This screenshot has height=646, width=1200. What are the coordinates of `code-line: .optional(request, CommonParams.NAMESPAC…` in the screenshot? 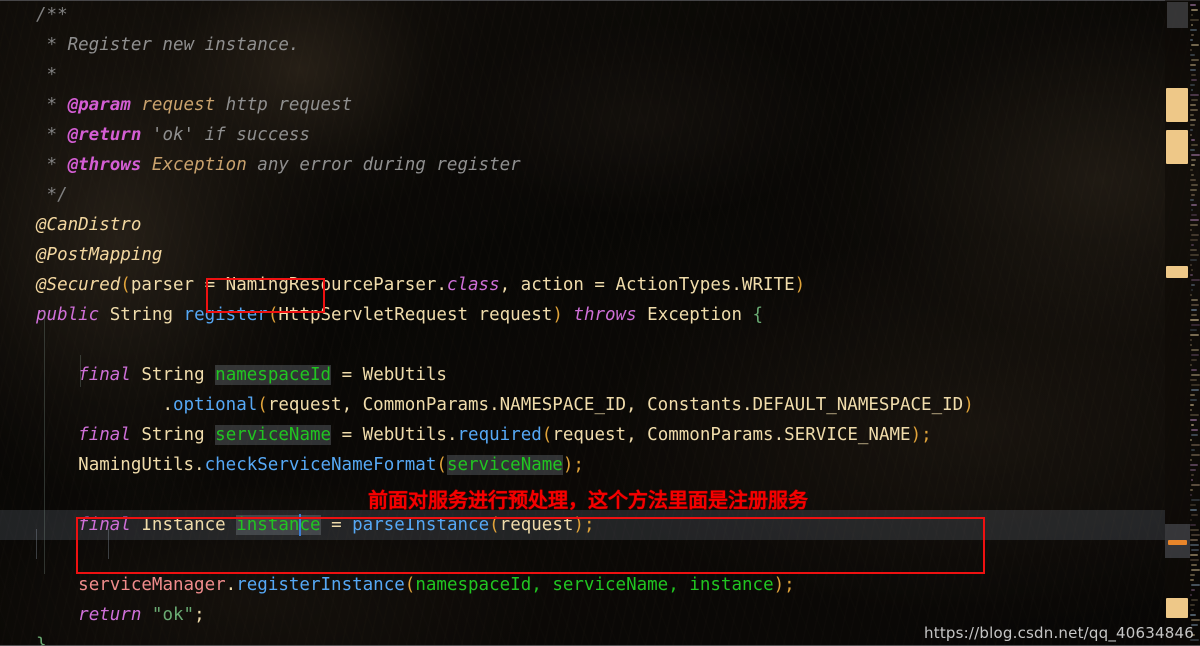 It's located at (582, 405).